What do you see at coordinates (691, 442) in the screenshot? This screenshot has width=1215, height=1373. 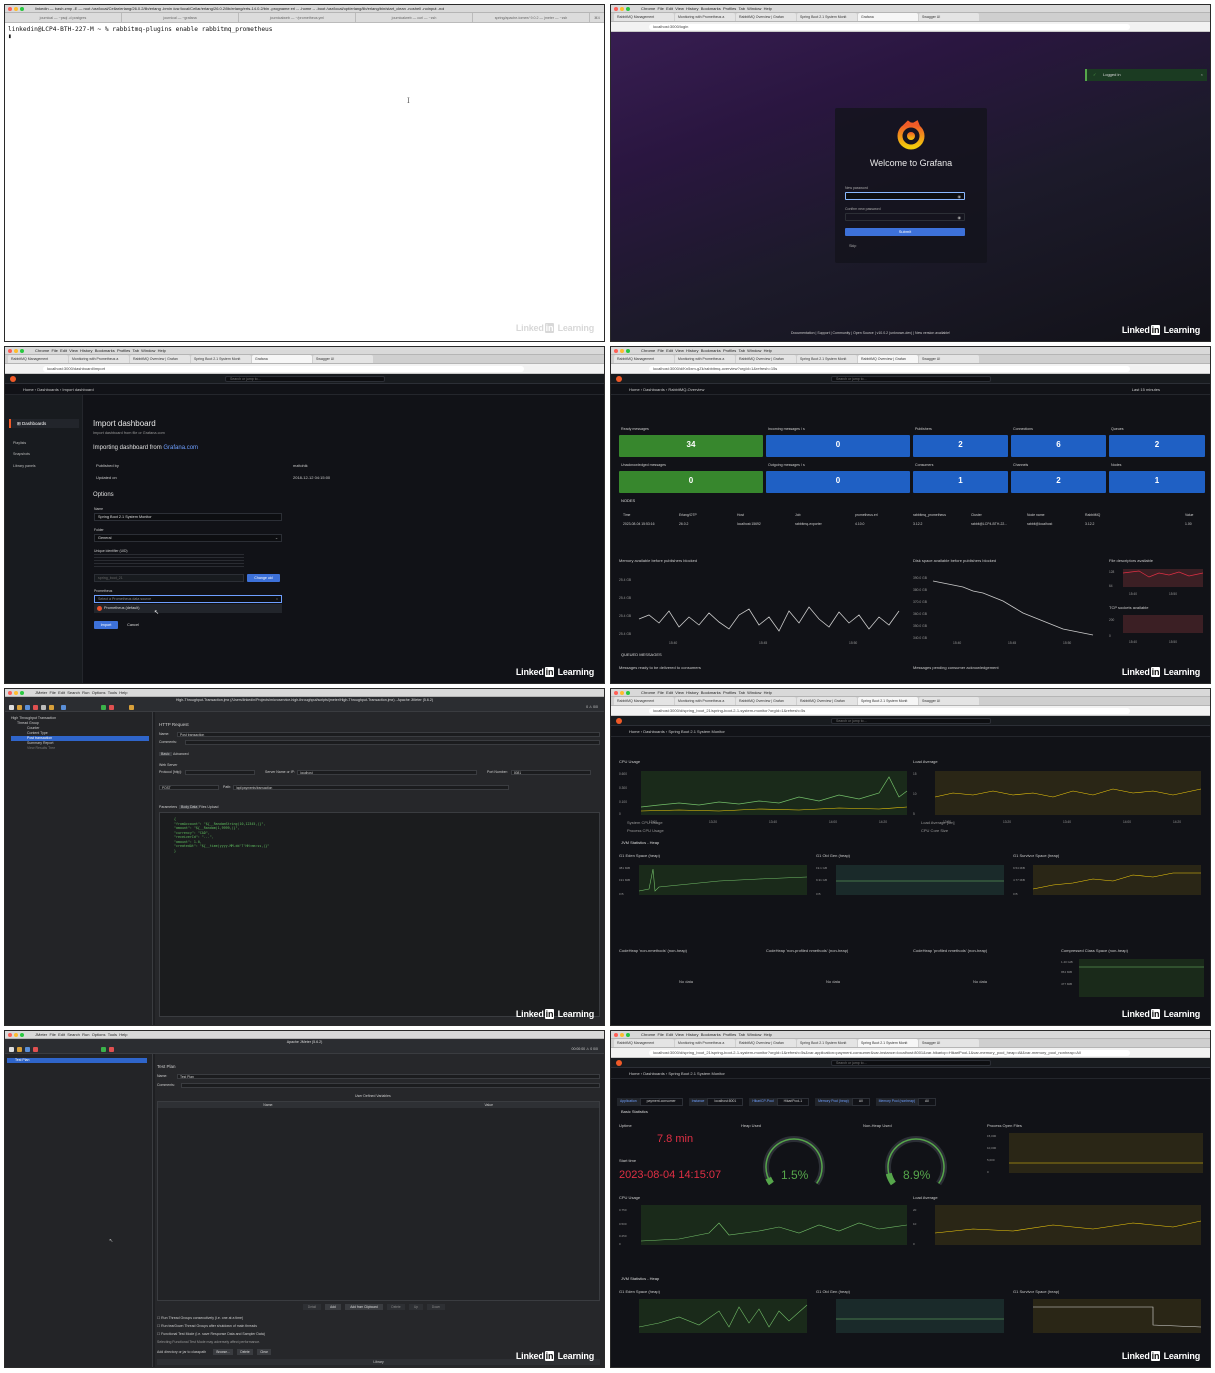 I see `stat-panel: Ready messages 34` at bounding box center [691, 442].